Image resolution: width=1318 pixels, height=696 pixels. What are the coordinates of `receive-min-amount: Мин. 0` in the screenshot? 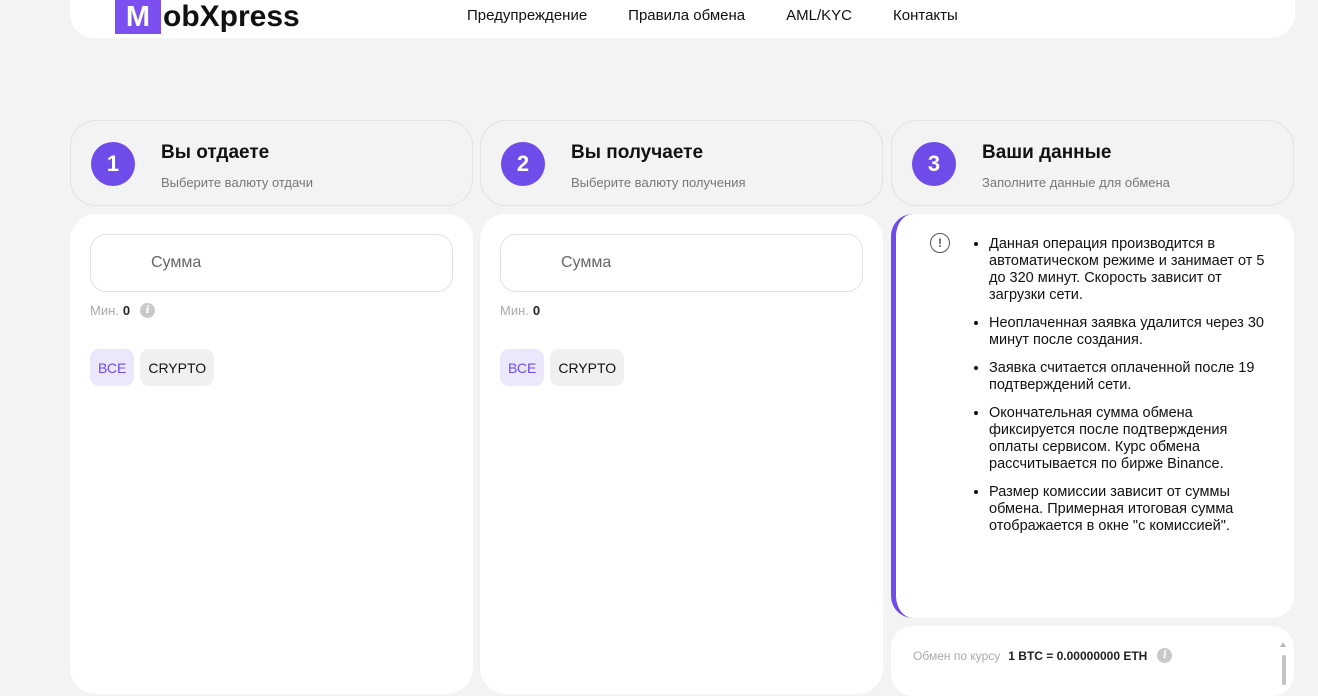 It's located at (520, 310).